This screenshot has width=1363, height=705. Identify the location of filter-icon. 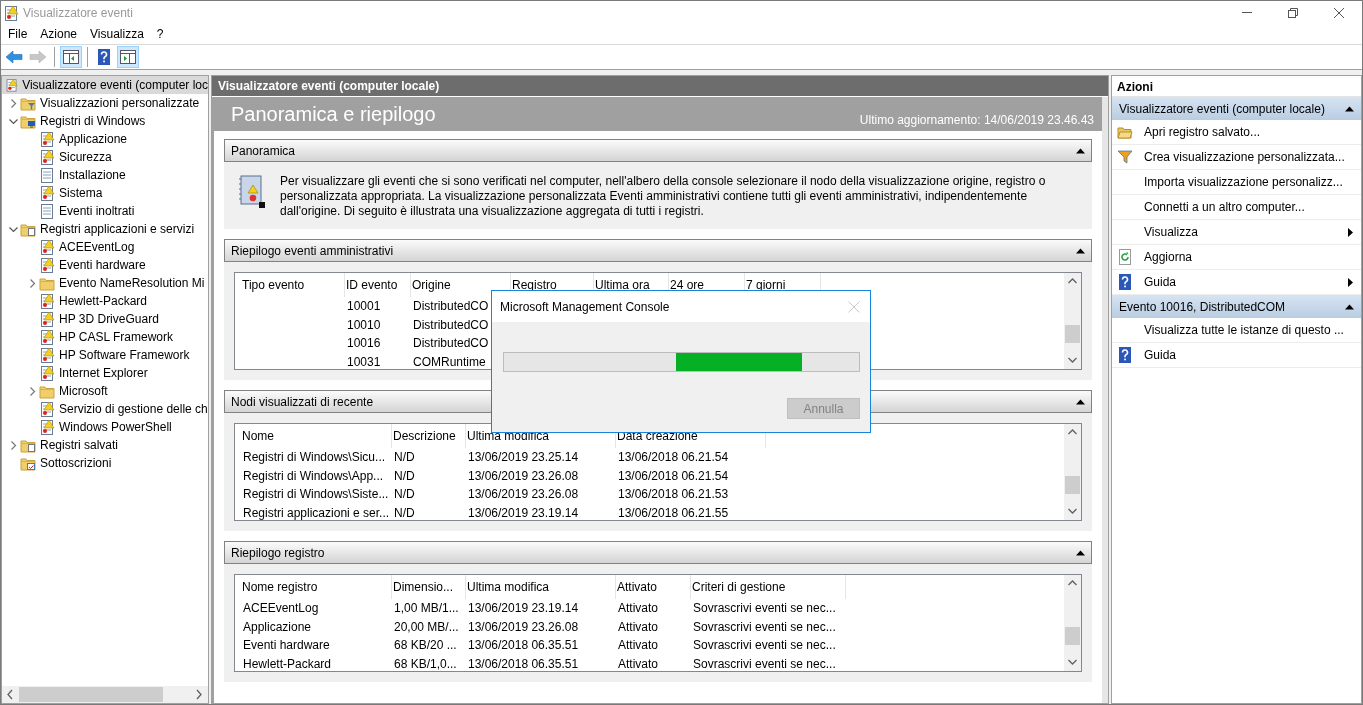
(1125, 157).